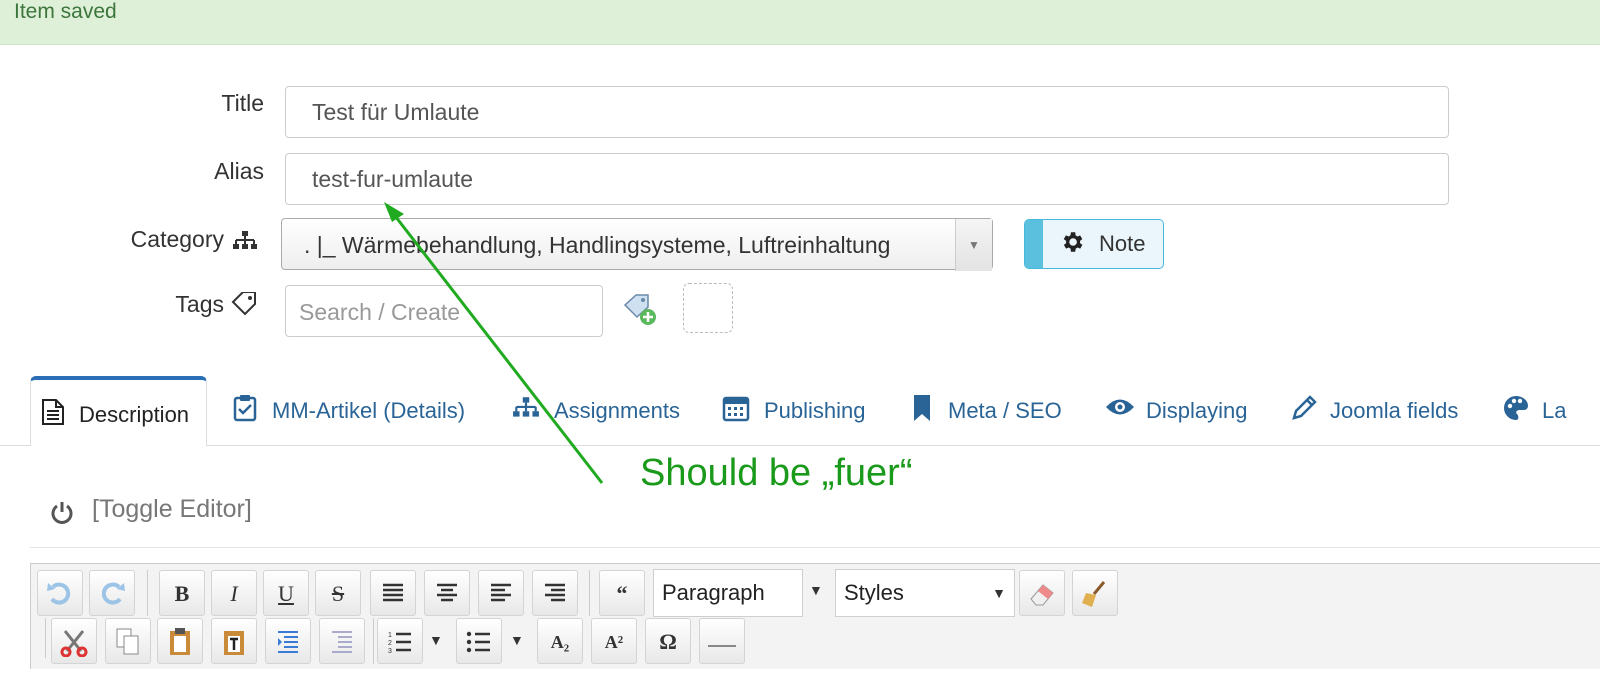 The height and width of the screenshot is (673, 1600). What do you see at coordinates (1197, 410) in the screenshot?
I see `tab-label: Displaying` at bounding box center [1197, 410].